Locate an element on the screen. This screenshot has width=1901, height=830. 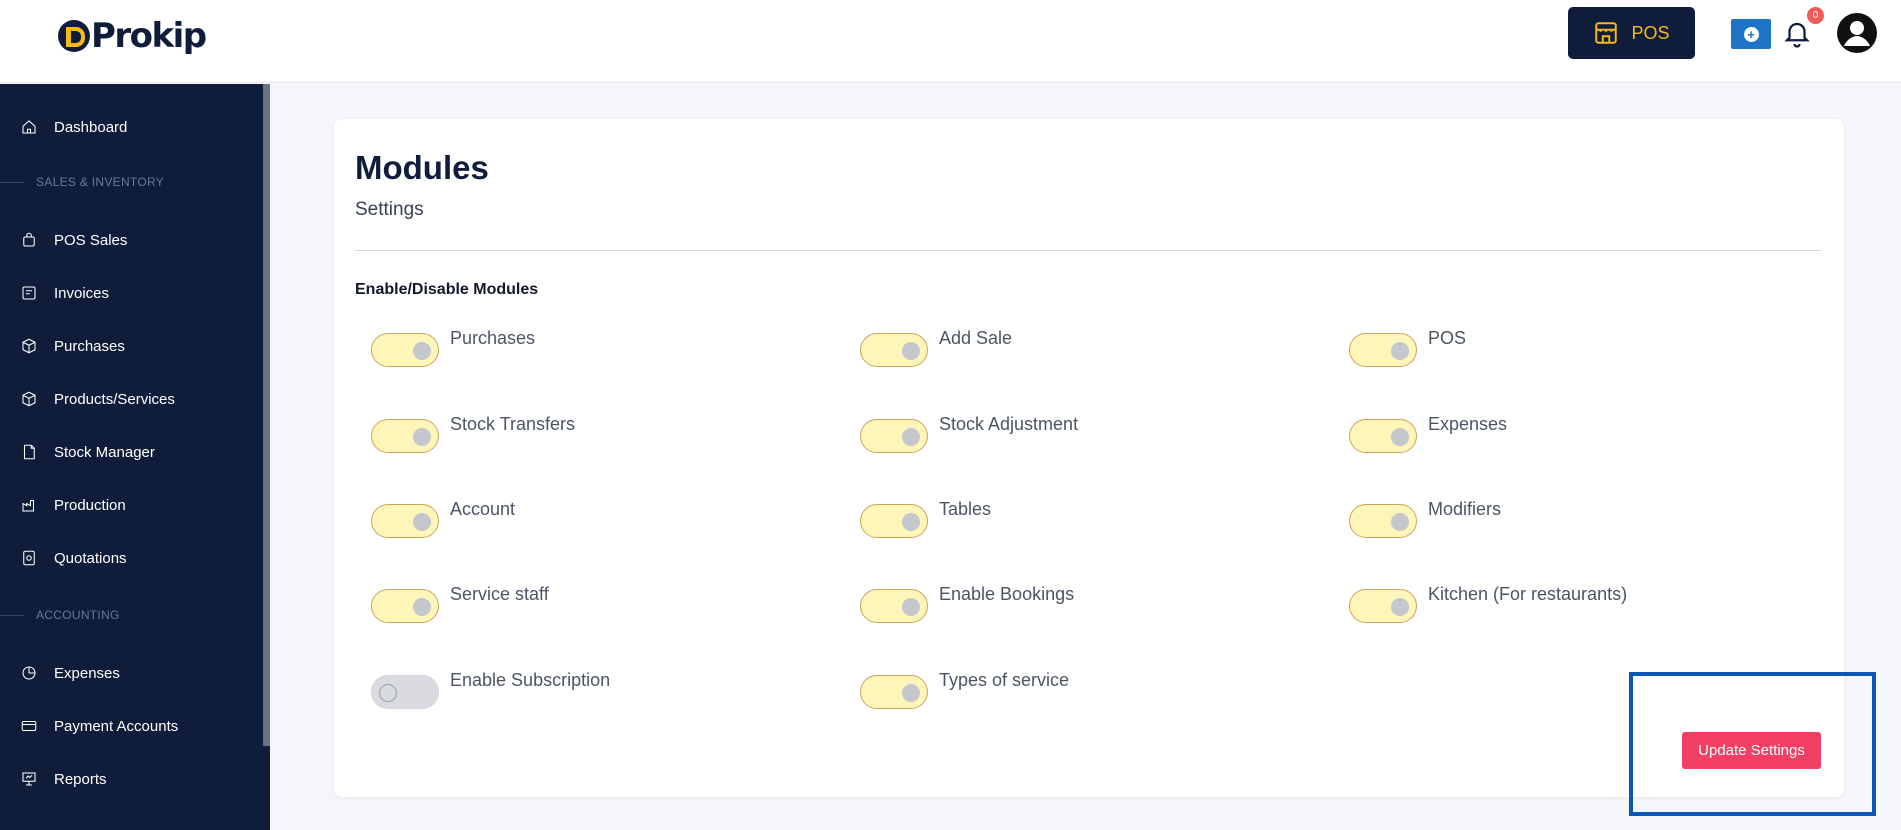
module-purchases: Purchases is located at coordinates (453, 347).